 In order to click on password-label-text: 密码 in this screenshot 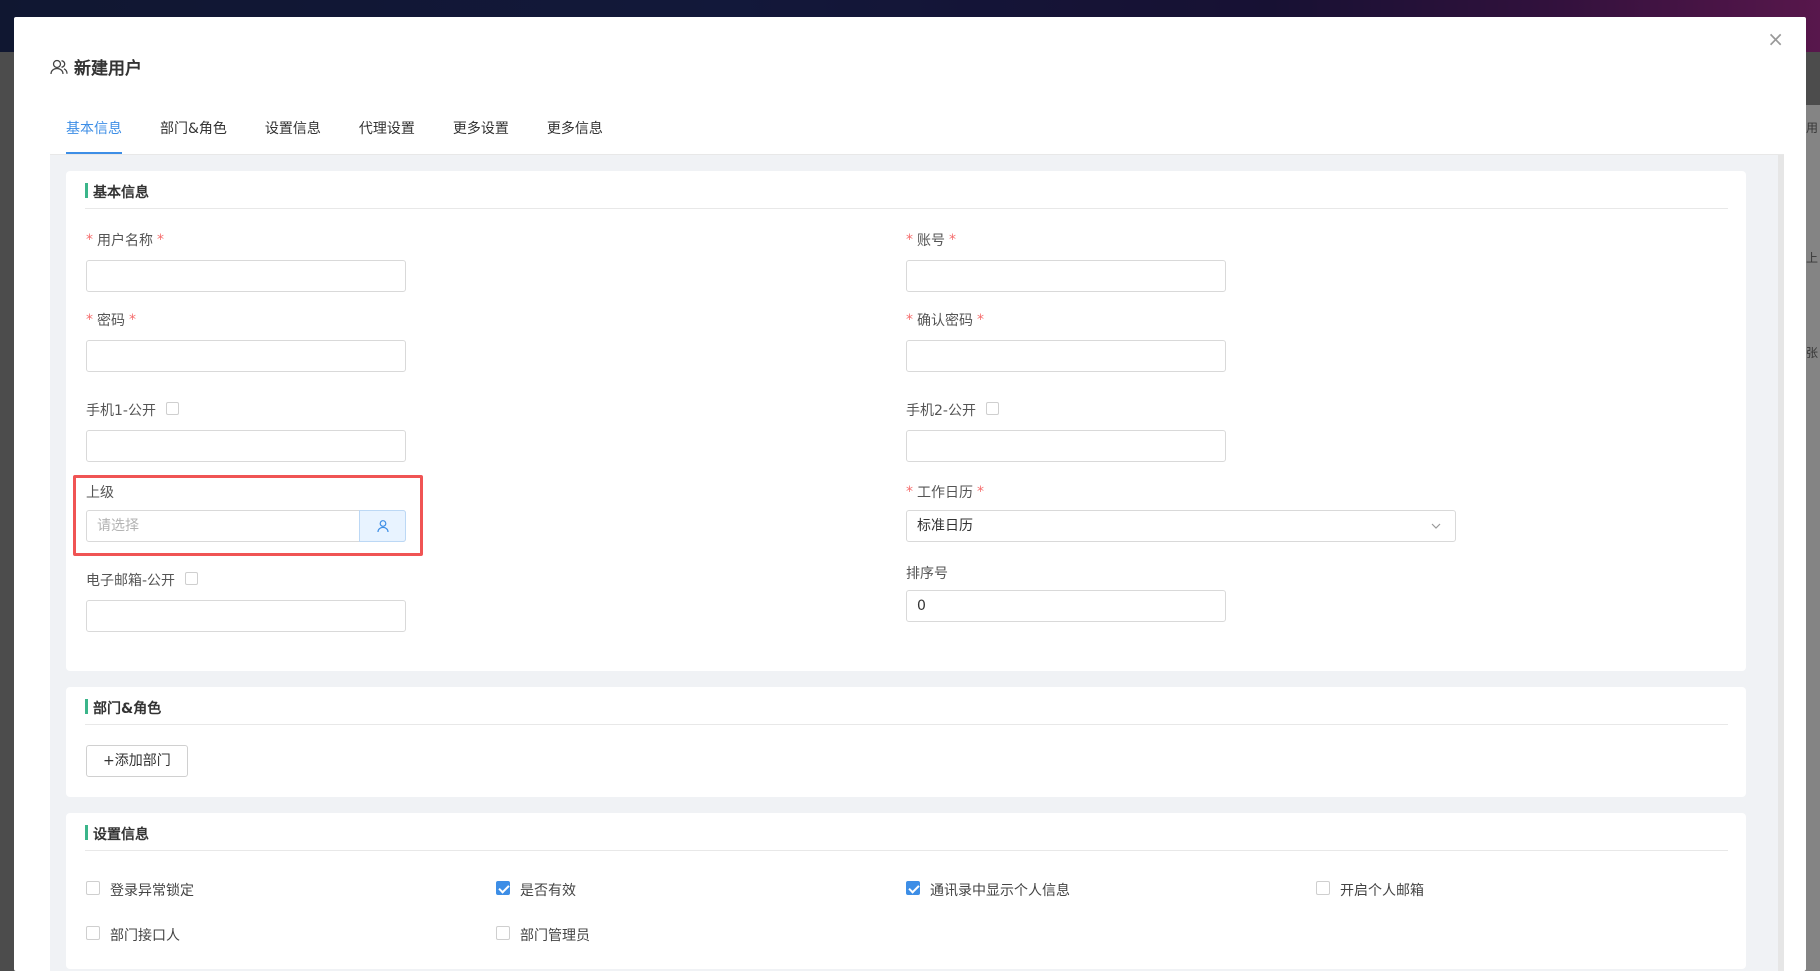, I will do `click(111, 321)`.